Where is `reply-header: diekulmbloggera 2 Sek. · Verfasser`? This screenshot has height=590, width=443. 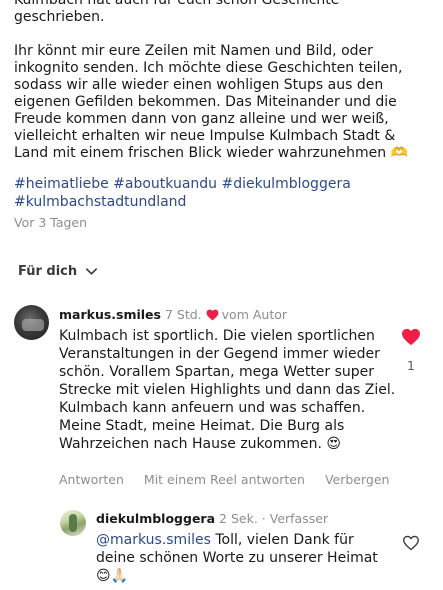
reply-header: diekulmbloggera 2 Sek. · Verfasser is located at coordinates (212, 518).